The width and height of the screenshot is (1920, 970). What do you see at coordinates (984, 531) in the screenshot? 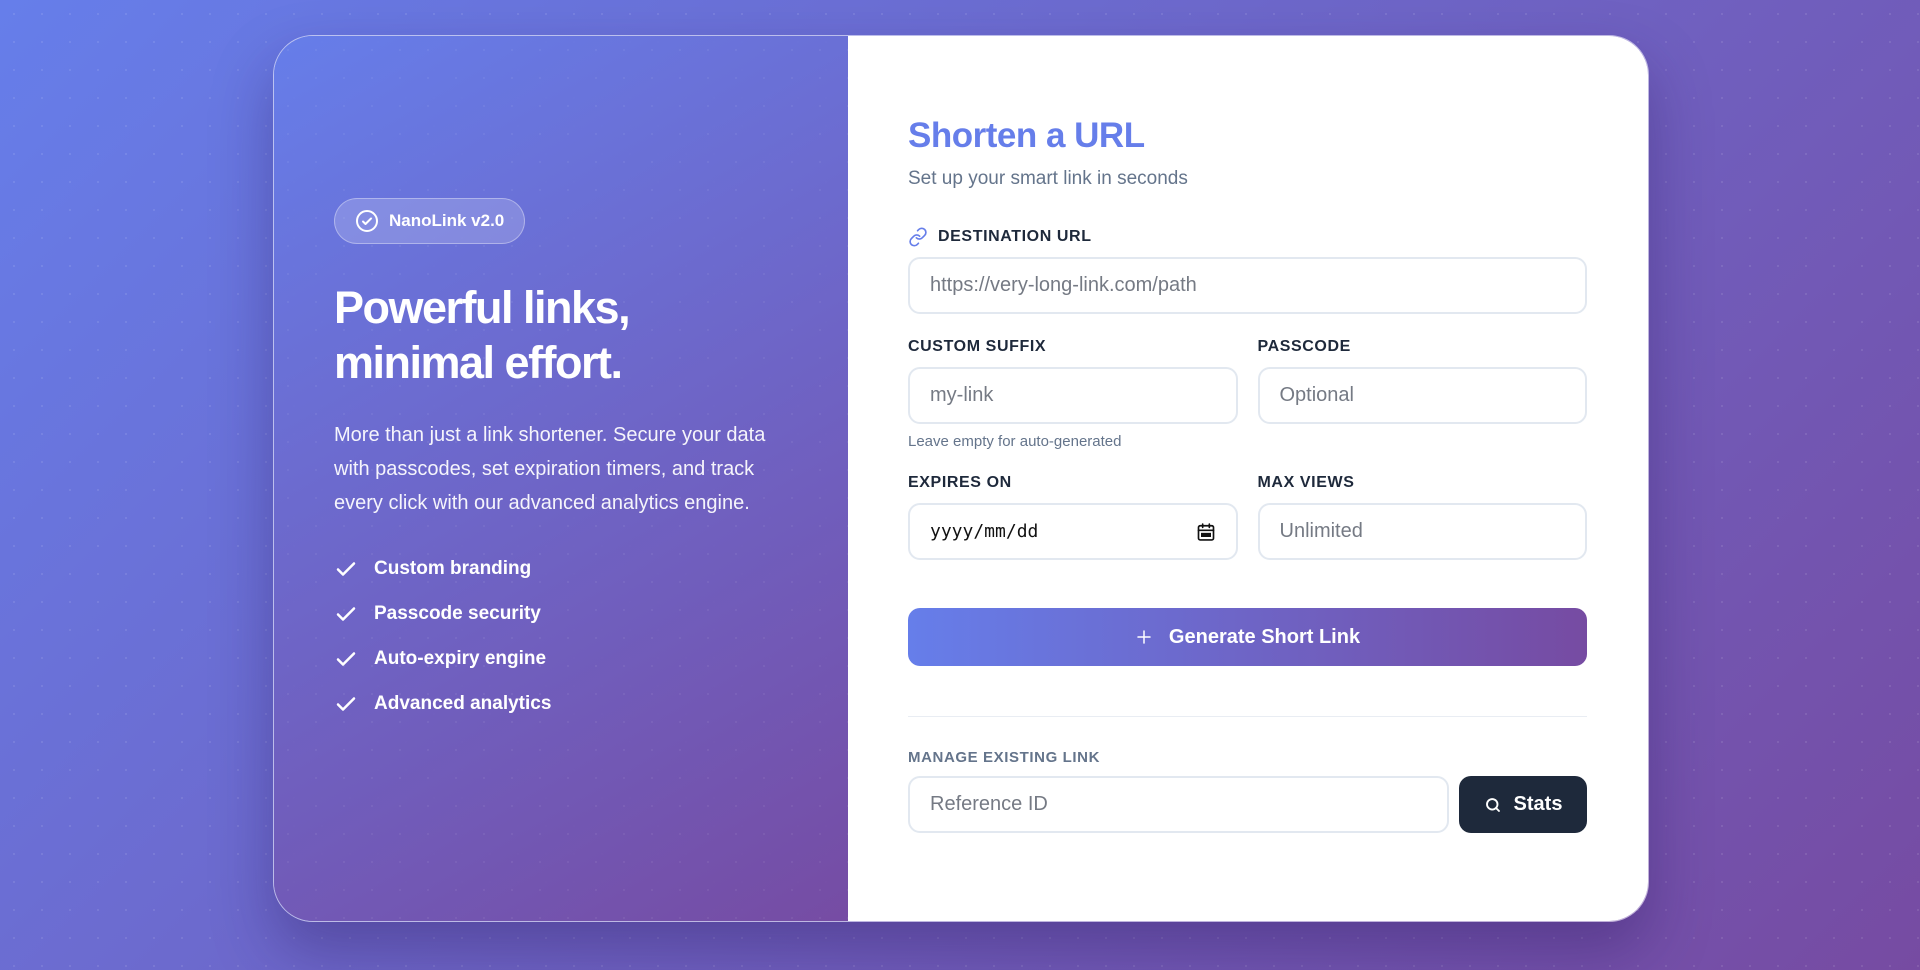
I see `date-placeholder: yyyy/mm/dd` at bounding box center [984, 531].